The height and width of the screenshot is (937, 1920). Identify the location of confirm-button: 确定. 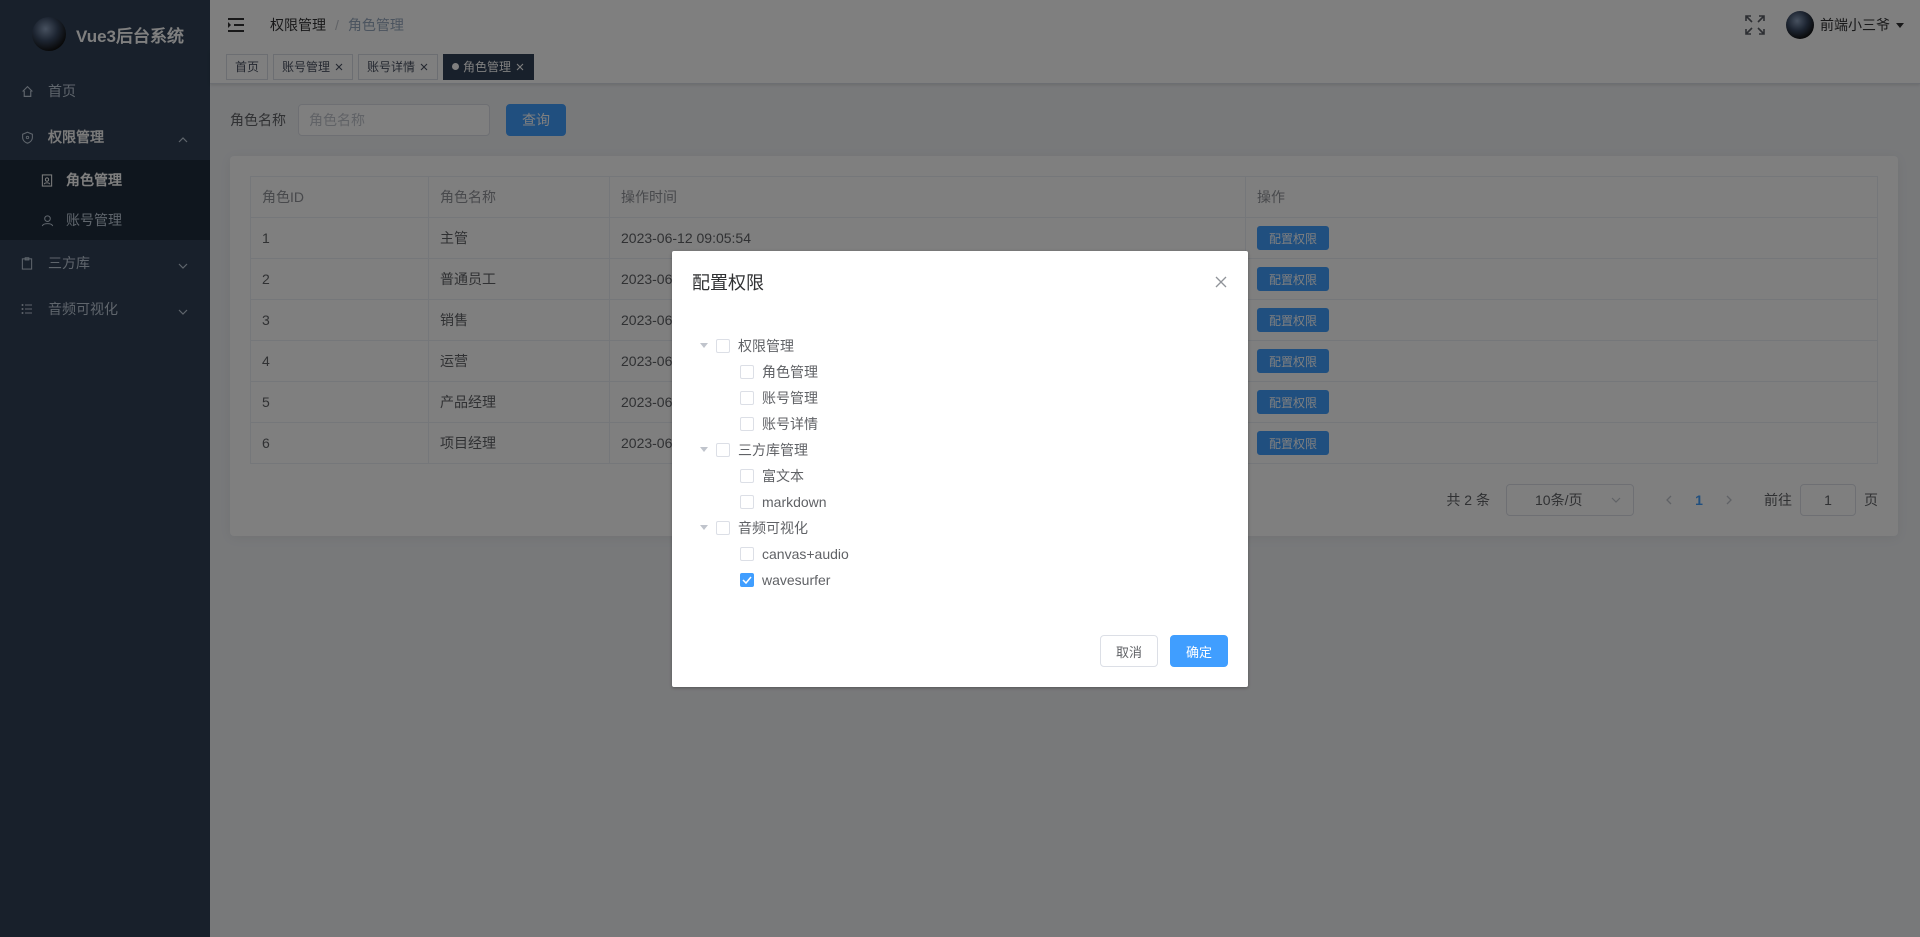
(1198, 651).